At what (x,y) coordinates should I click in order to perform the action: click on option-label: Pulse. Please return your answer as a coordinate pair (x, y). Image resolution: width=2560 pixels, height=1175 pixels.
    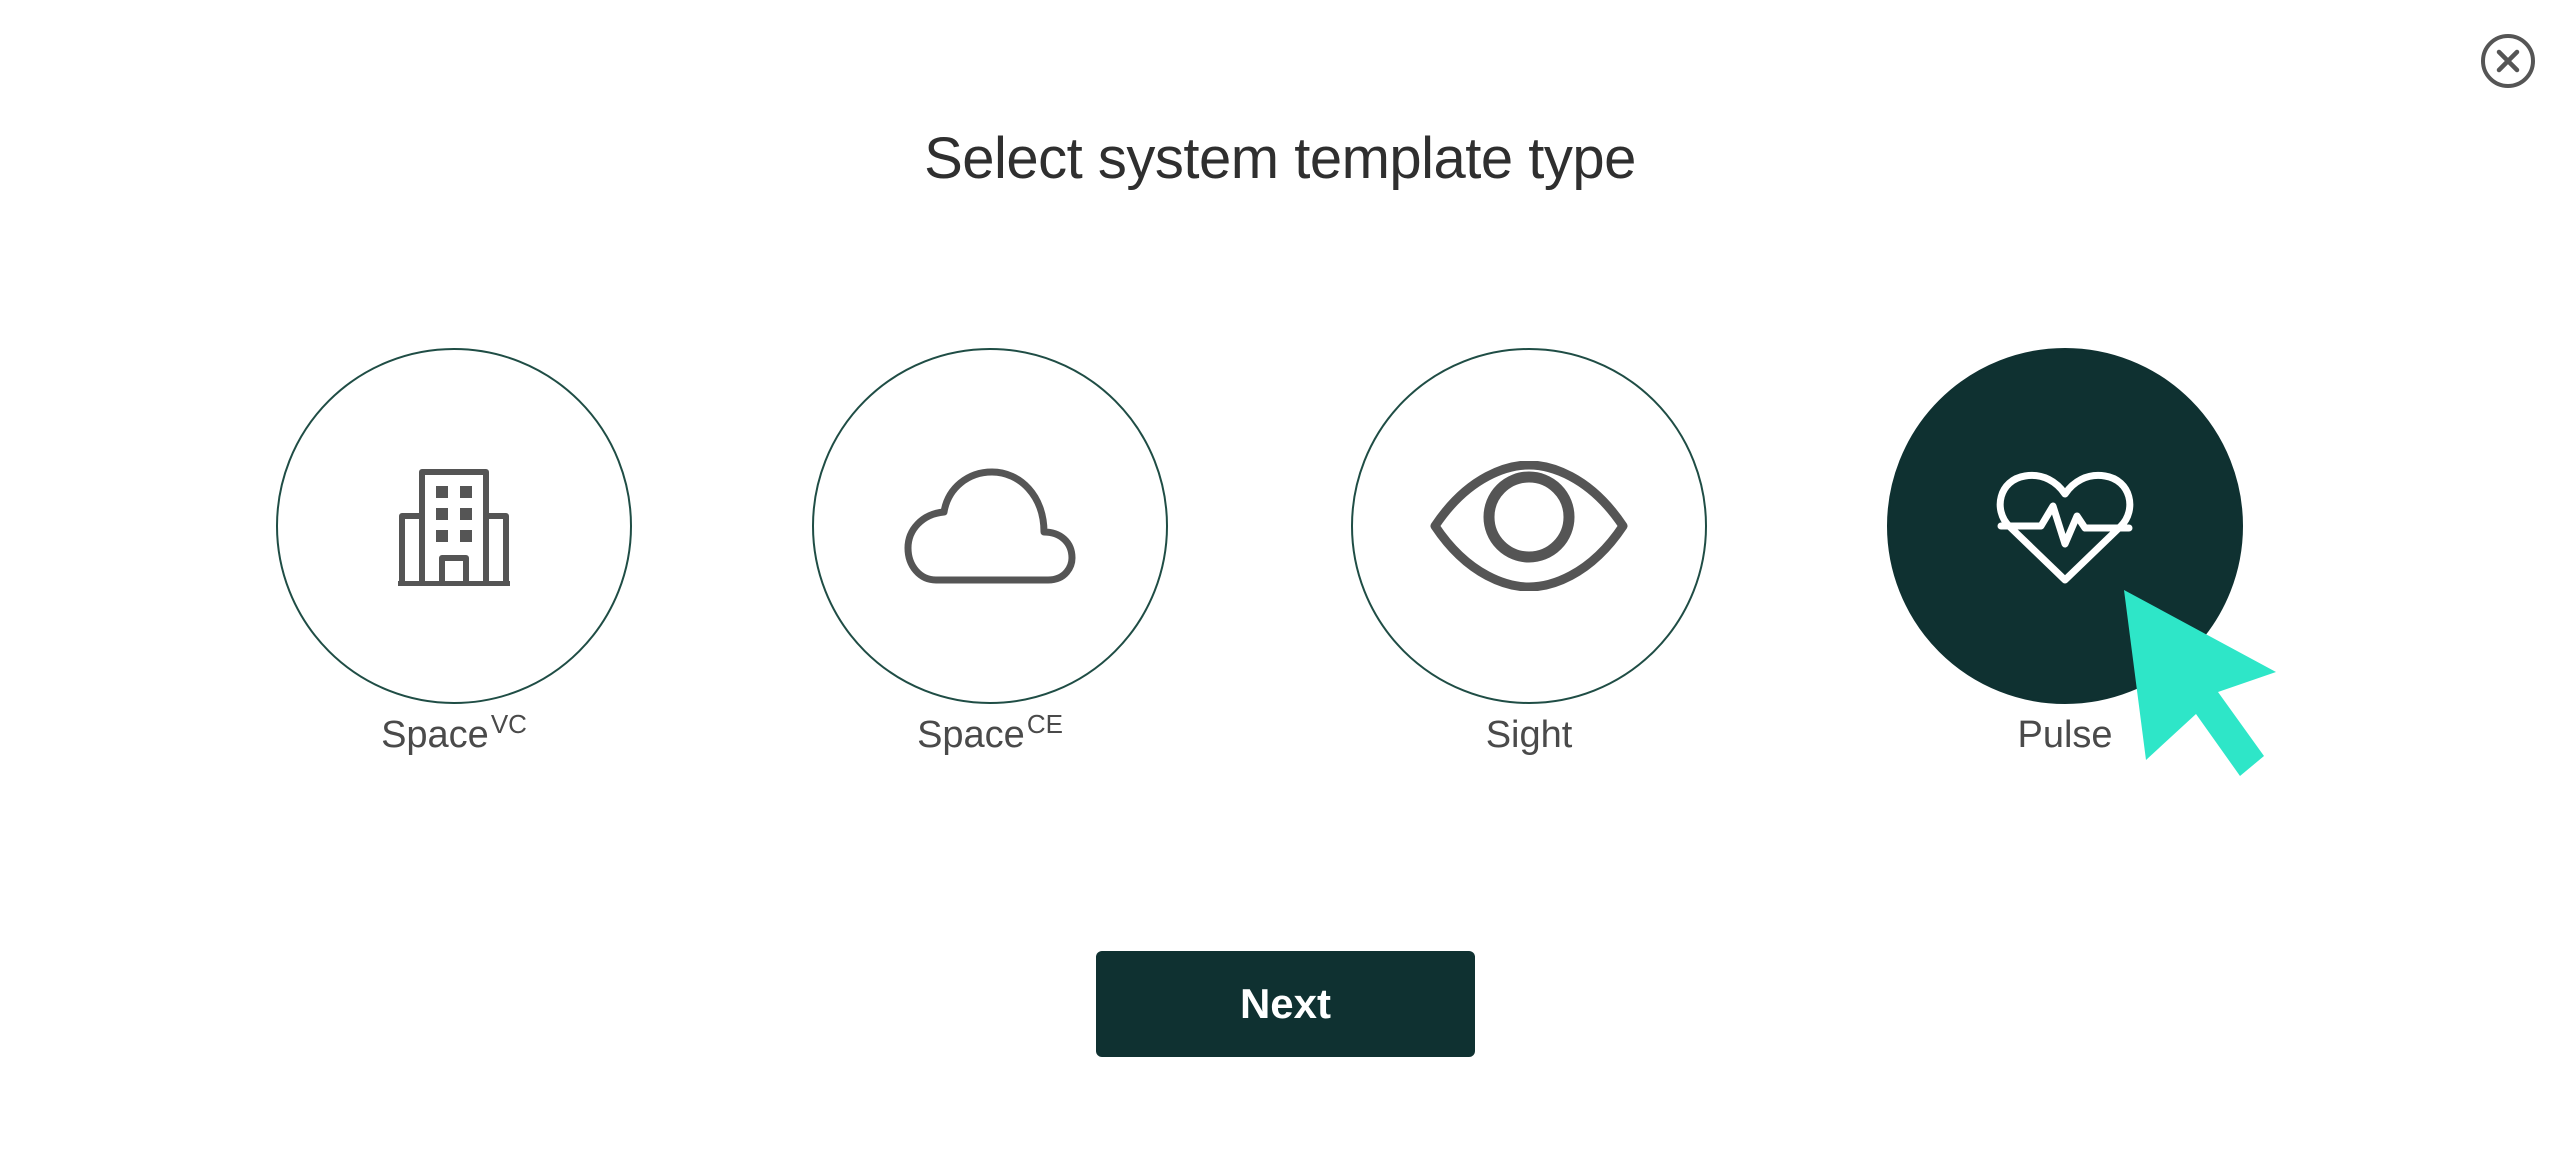
    Looking at the image, I should click on (2065, 735).